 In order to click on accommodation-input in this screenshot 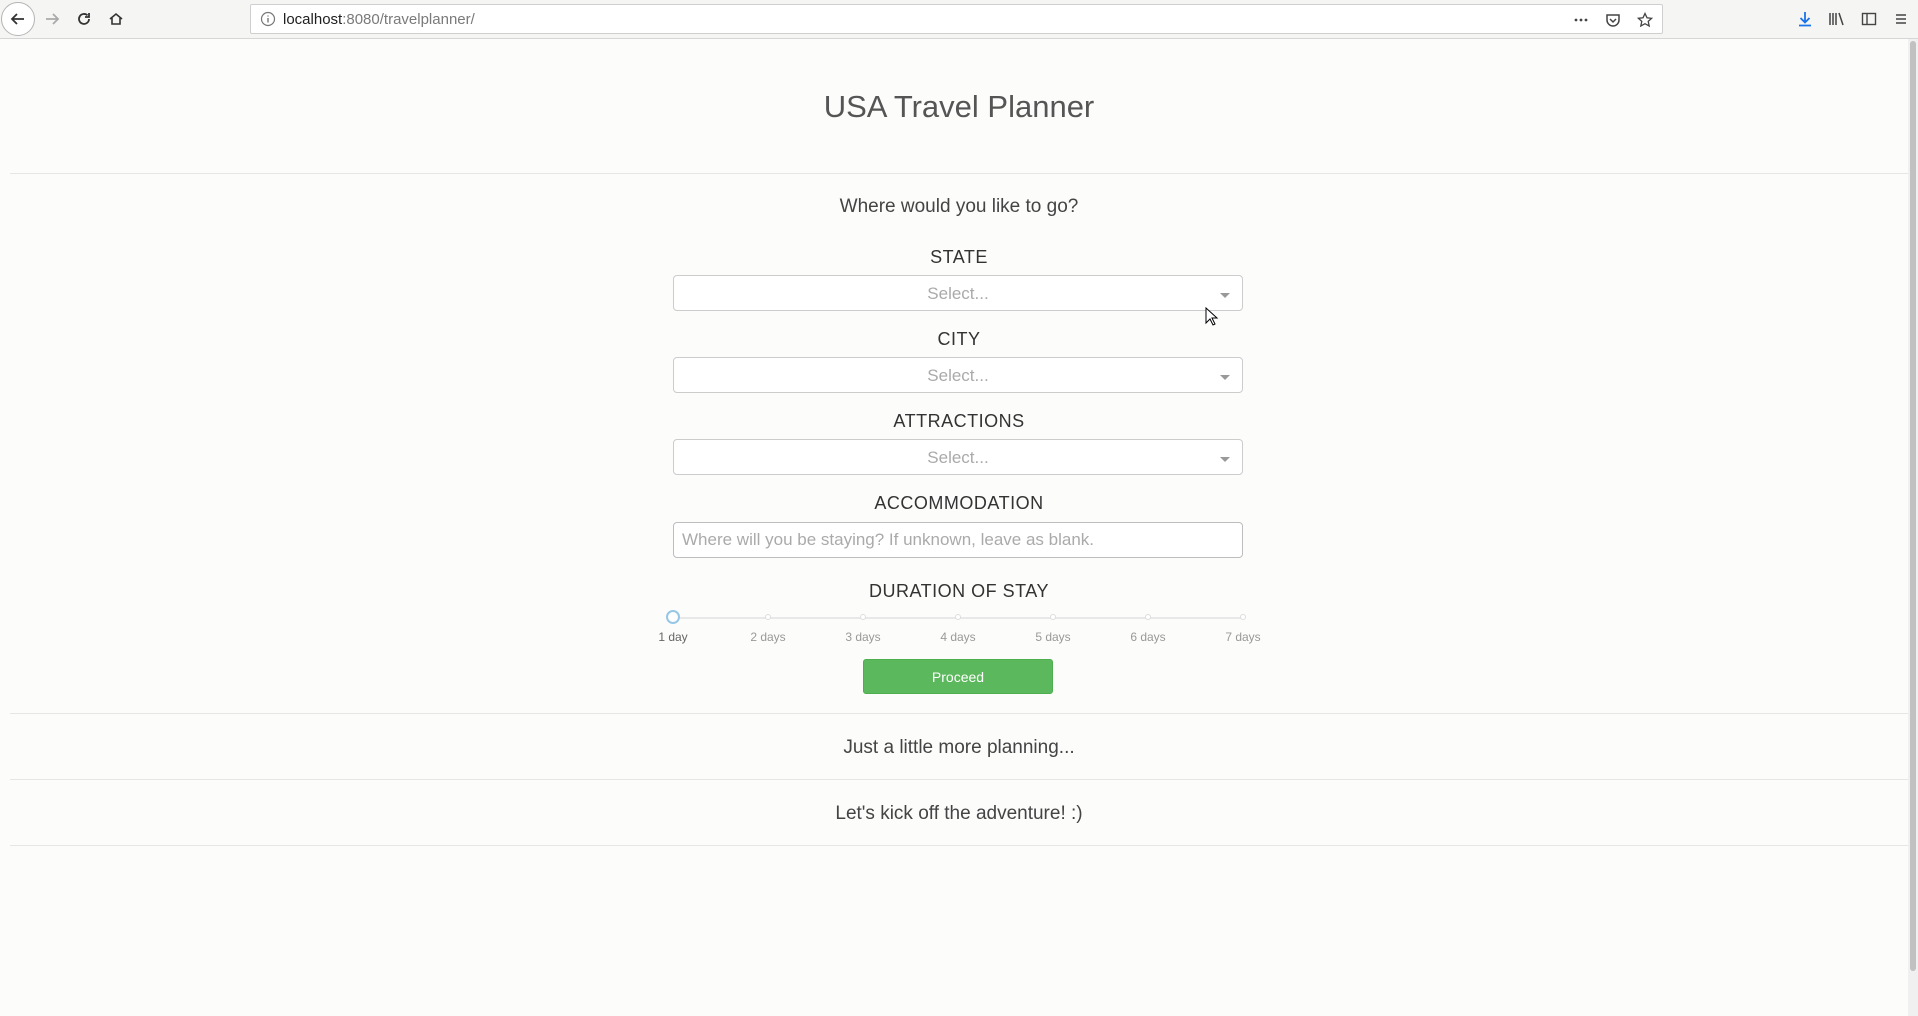, I will do `click(958, 540)`.